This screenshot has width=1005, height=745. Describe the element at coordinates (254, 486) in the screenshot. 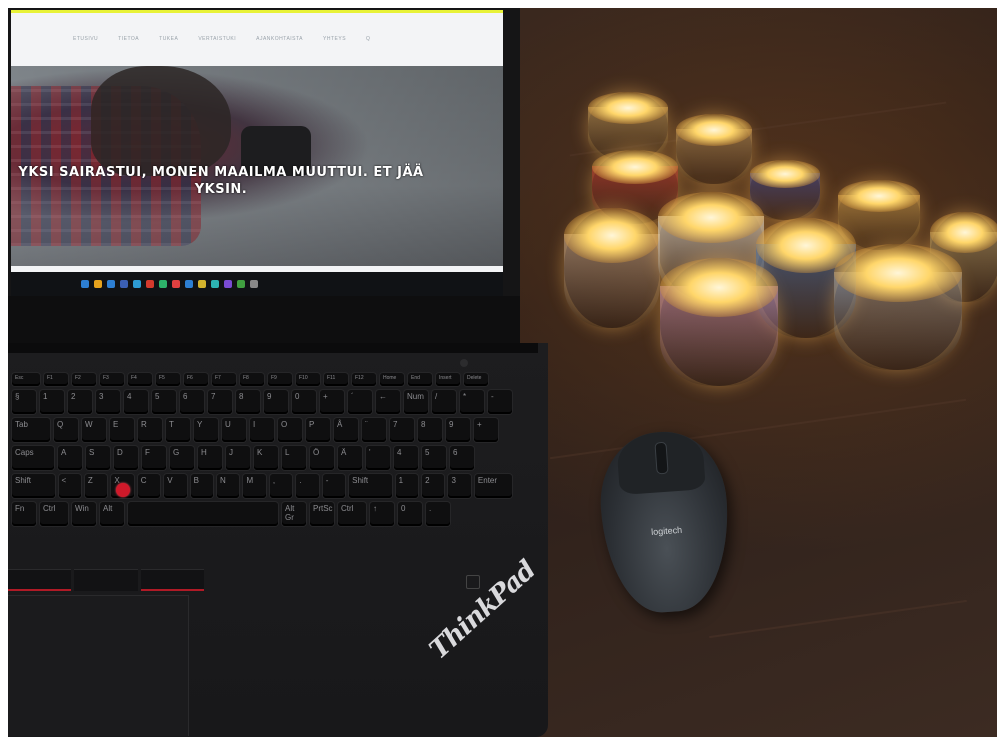

I see `key: M` at that location.